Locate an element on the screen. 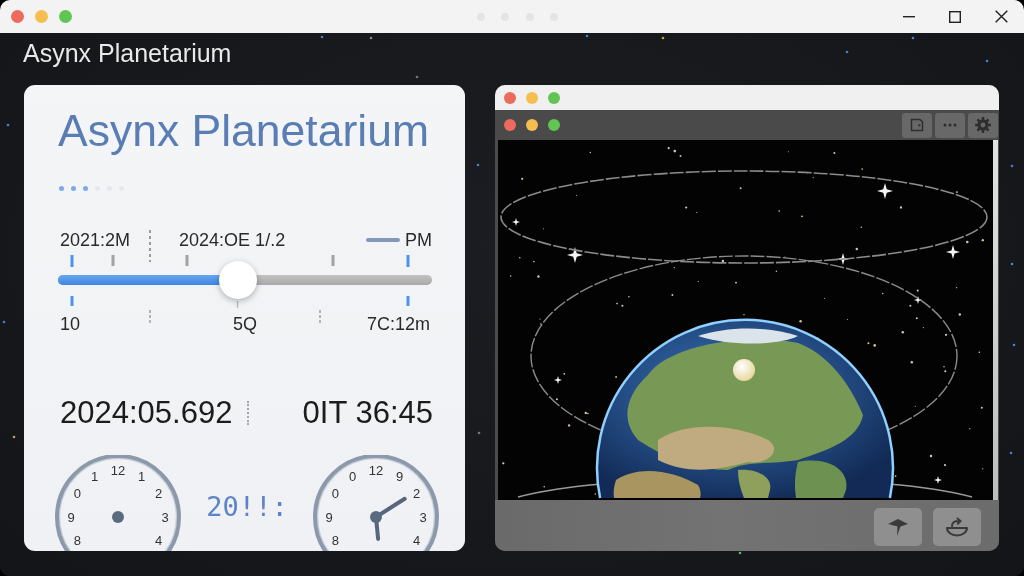 The height and width of the screenshot is (576, 1024). scale-label: 2021:2M is located at coordinates (95, 240).